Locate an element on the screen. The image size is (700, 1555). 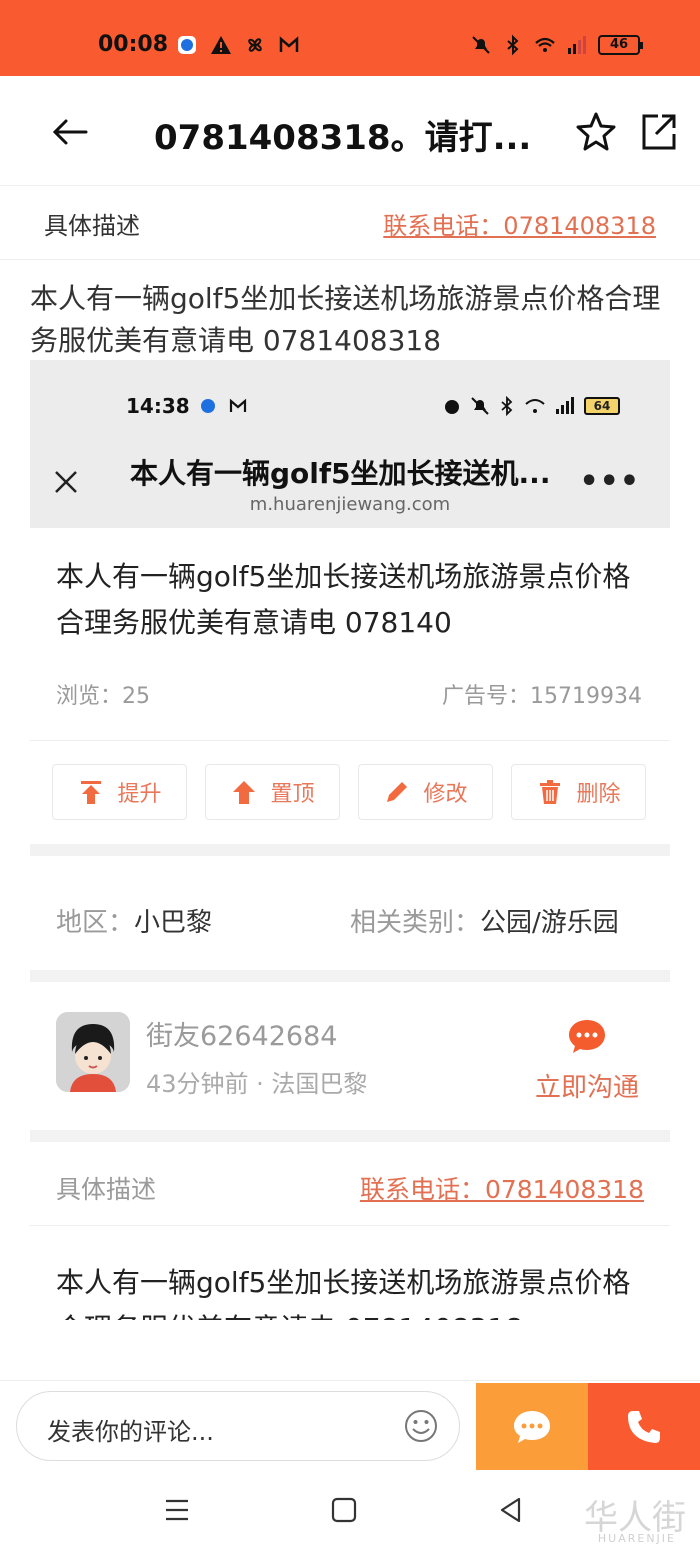
ad-number: 广告号：15719934 is located at coordinates (542, 696).